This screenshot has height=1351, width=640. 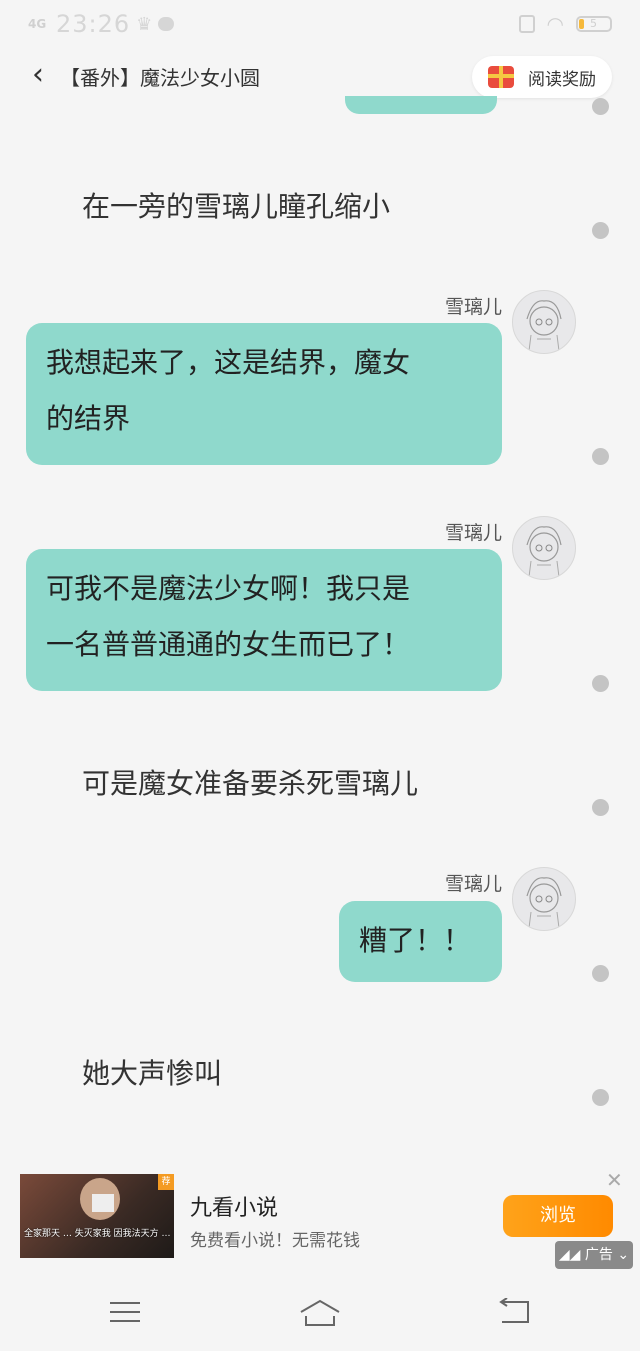 I want to click on no-sim-icon, so click(x=526, y=24).